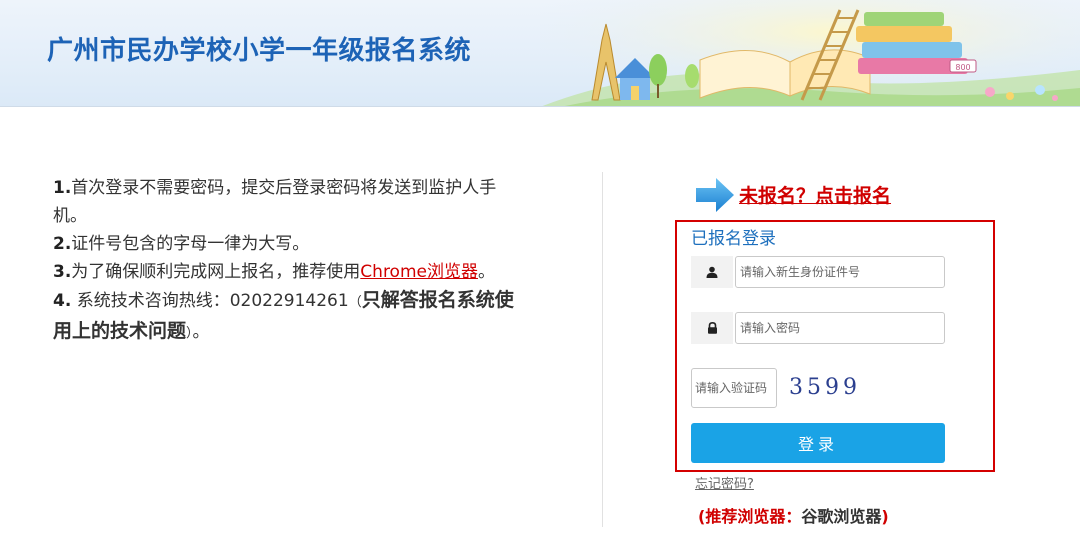  Describe the element at coordinates (419, 272) in the screenshot. I see `chrome-browser-link: Chrome浏览器` at that location.